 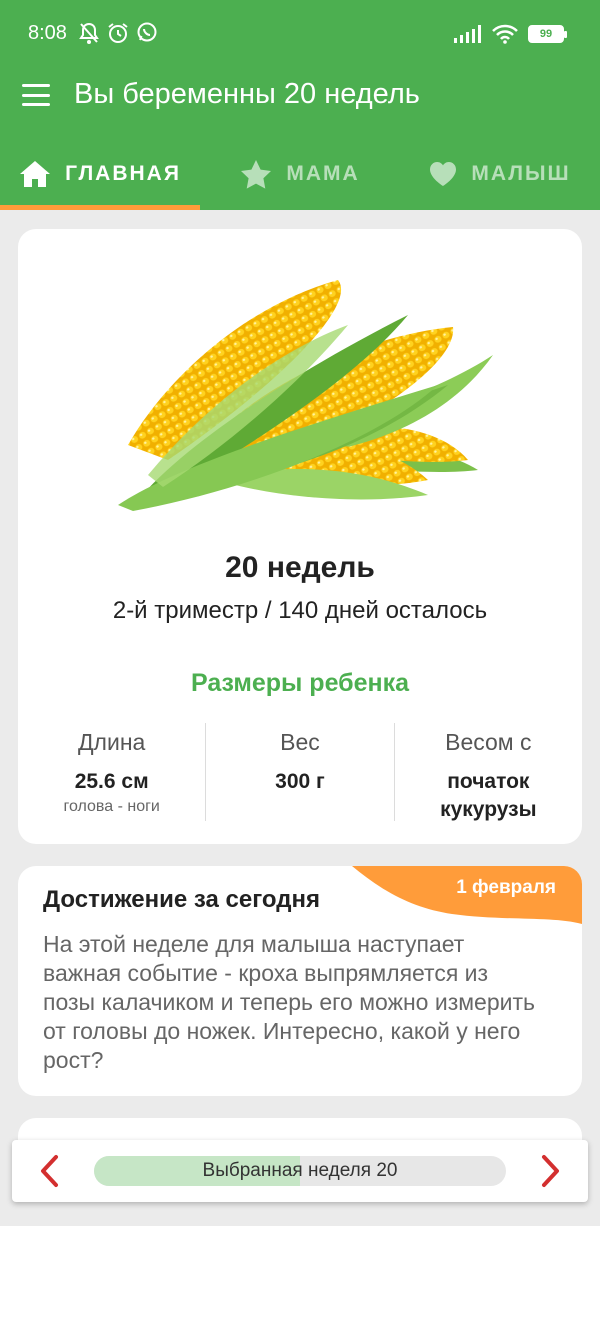 I want to click on trimester-info: 2-й триместр / 140 дней осталось, so click(x=300, y=610).